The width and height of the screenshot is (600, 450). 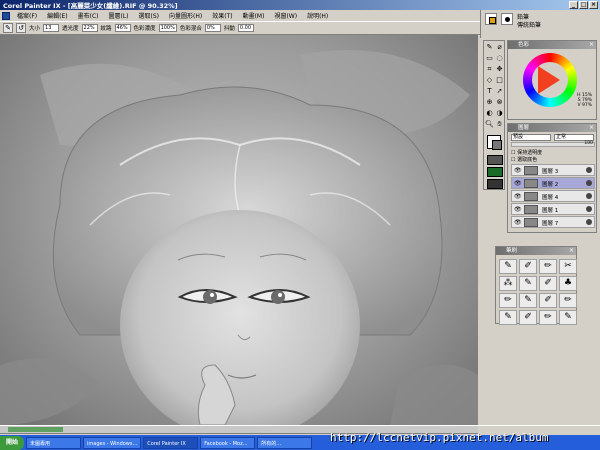 What do you see at coordinates (497, 145) in the screenshot?
I see `secondary-color-swatch` at bounding box center [497, 145].